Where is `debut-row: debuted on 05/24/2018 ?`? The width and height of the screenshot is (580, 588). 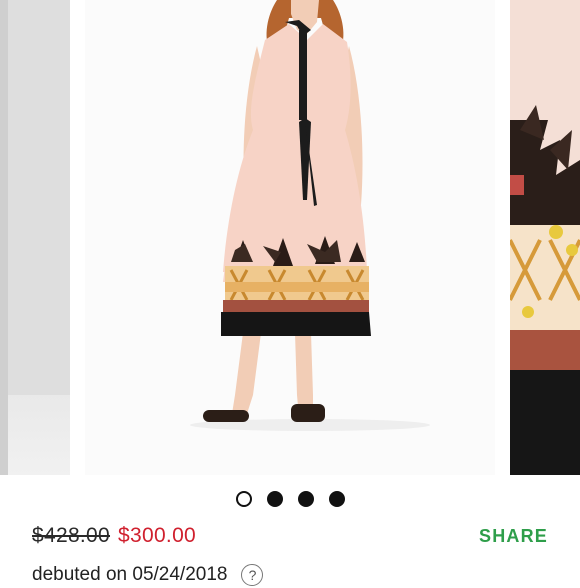
debut-row: debuted on 05/24/2018 ? is located at coordinates (148, 575).